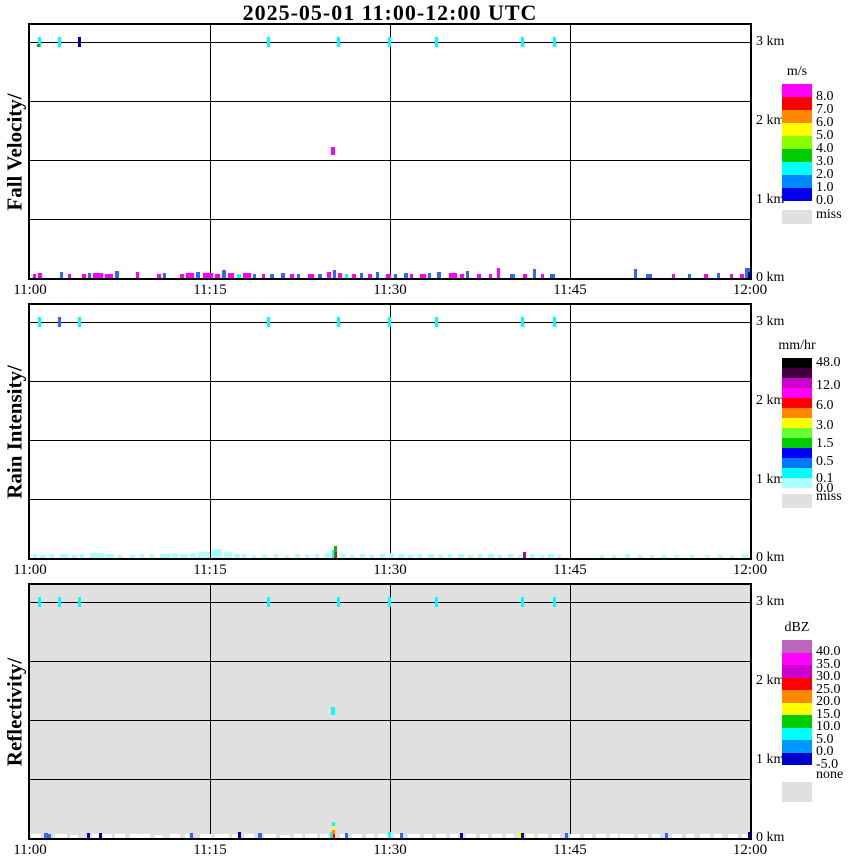 The height and width of the screenshot is (868, 850). Describe the element at coordinates (333, 711) in the screenshot. I see `echo-mid` at that location.